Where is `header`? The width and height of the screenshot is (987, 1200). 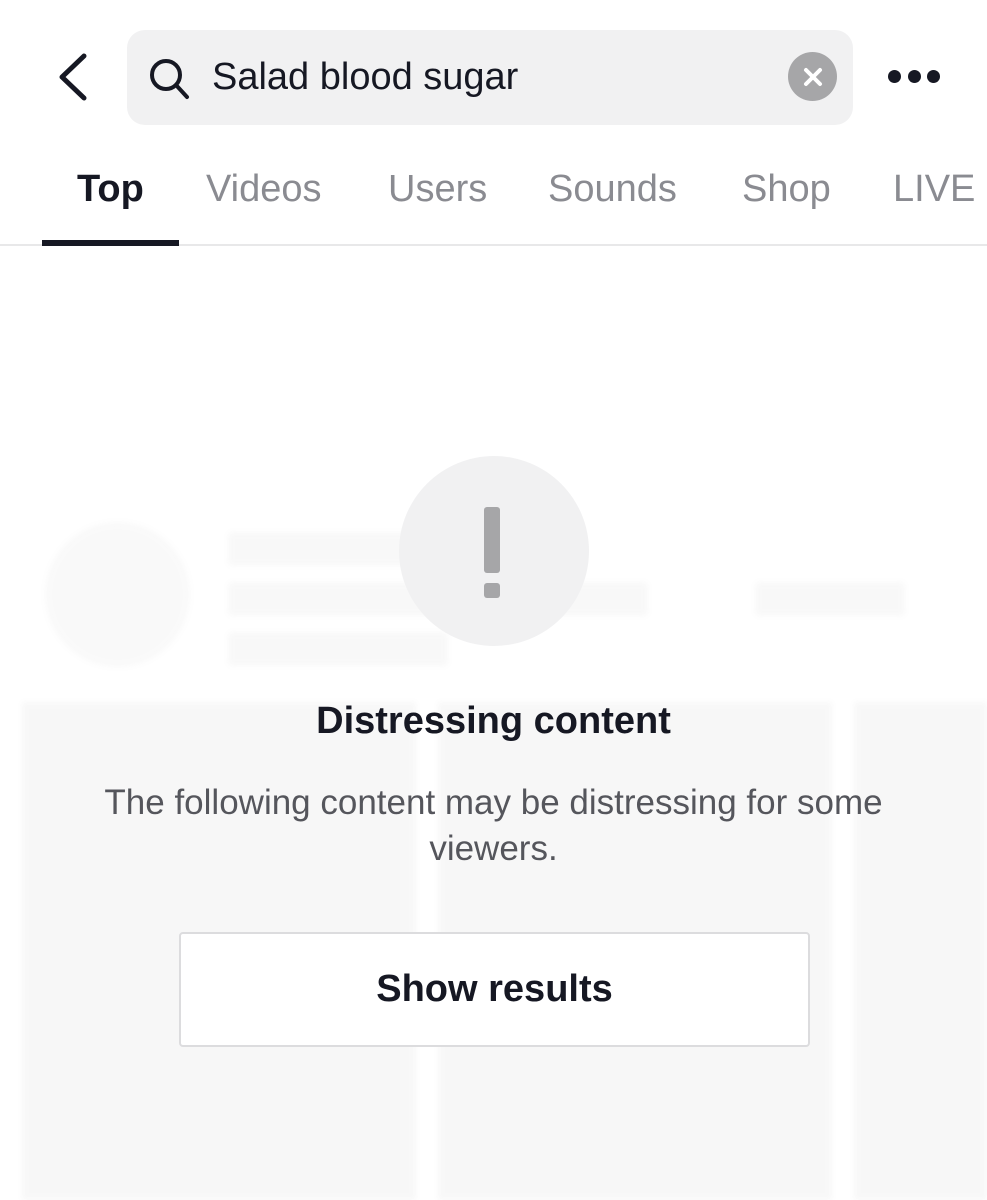 header is located at coordinates (493, 75).